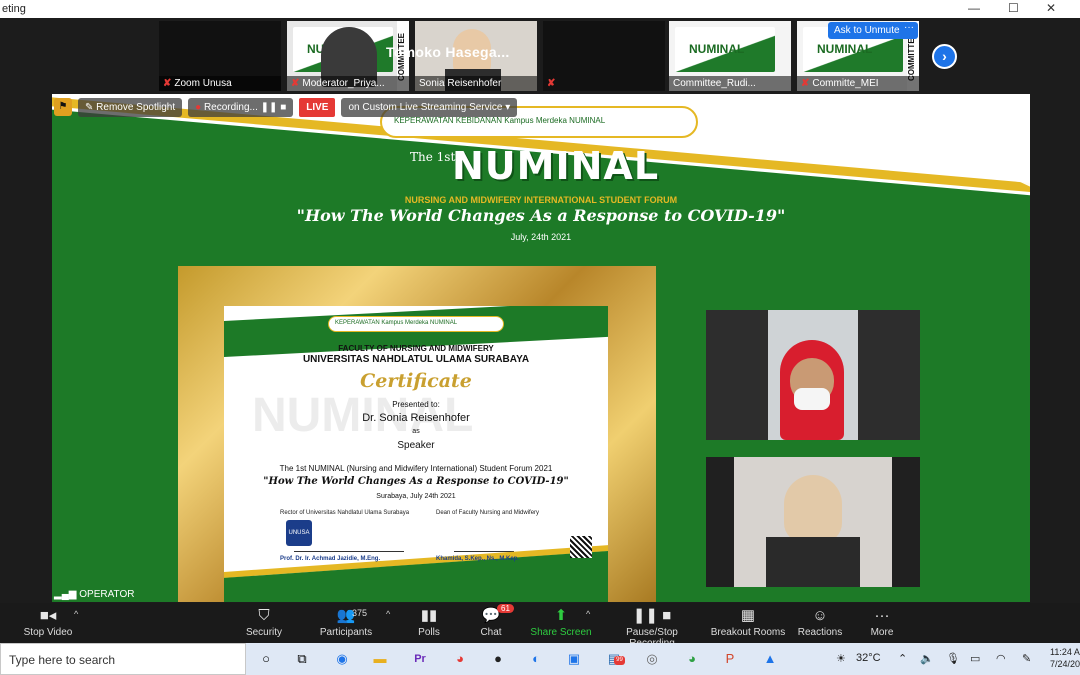 This screenshot has height=675, width=1080. Describe the element at coordinates (67, 594) in the screenshot. I see `signal-icon: ▂▄▆` at that location.